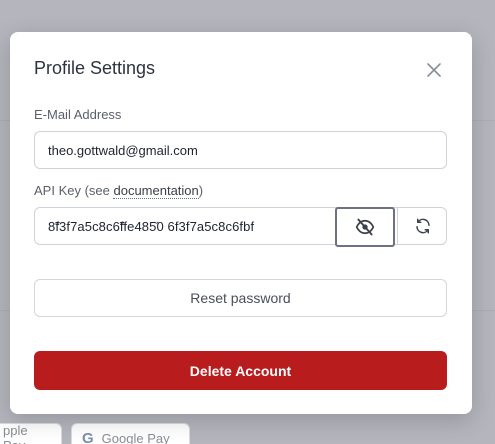  Describe the element at coordinates (95, 68) in the screenshot. I see `dialog-title: Profile Settings` at that location.